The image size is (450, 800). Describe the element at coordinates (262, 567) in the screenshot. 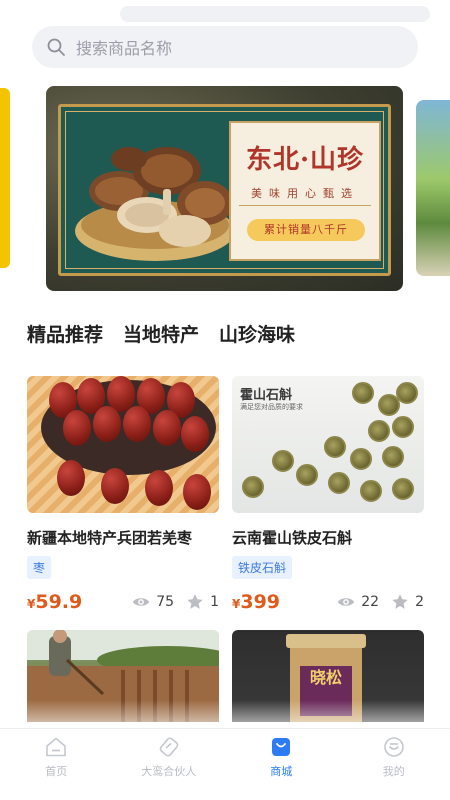

I see `product-tag: 铁皮石斛` at that location.